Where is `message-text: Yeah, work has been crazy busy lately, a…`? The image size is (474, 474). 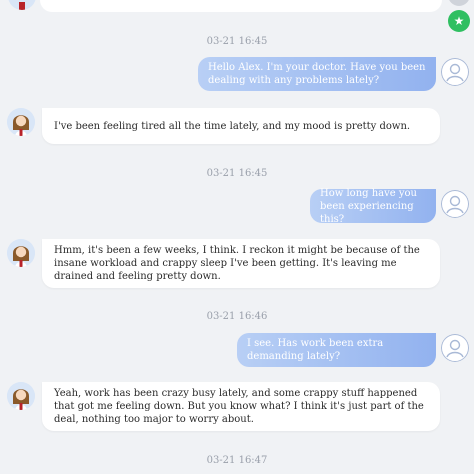 message-text: Yeah, work has been crazy busy lately, a… is located at coordinates (239, 406).